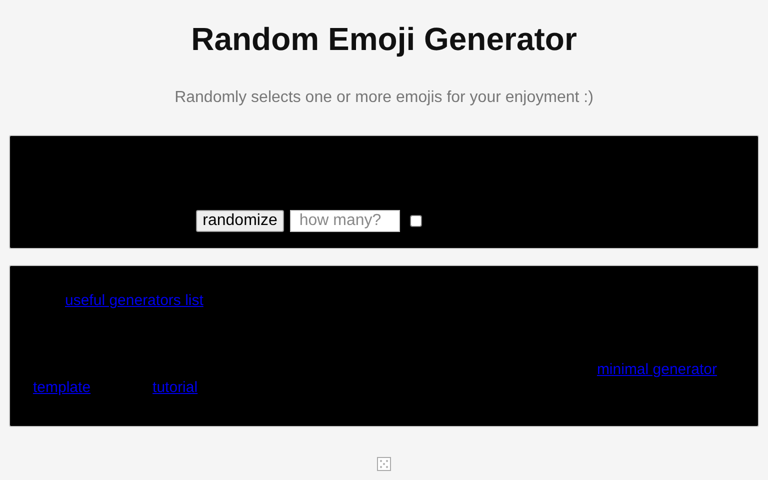 The width and height of the screenshot is (768, 480). I want to click on randomize-button: randomize, so click(240, 221).